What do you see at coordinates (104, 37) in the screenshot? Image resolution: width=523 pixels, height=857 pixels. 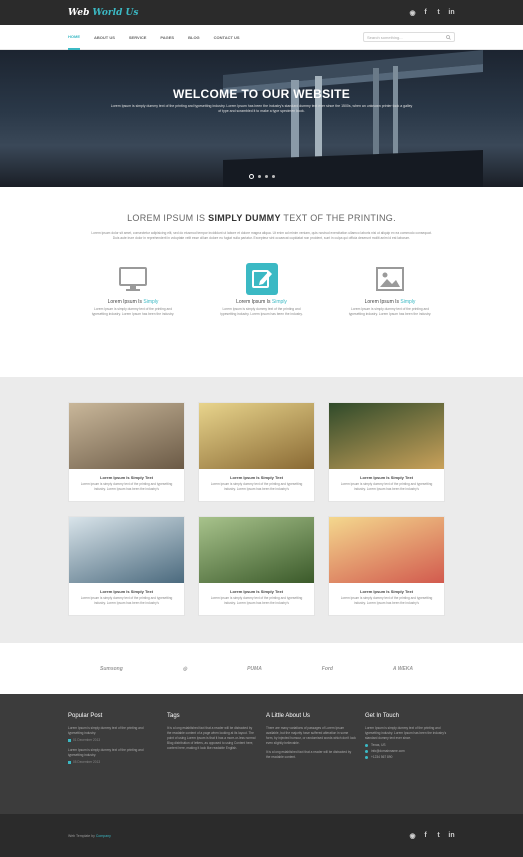 I see `nav-about-us: ABOUT US` at bounding box center [104, 37].